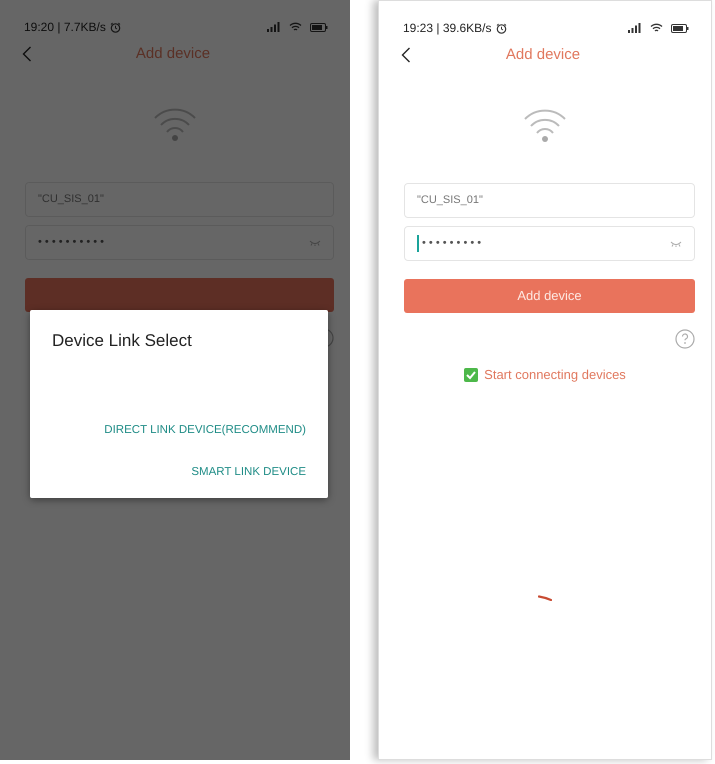 The width and height of the screenshot is (715, 764). I want to click on back-icon, so click(406, 55).